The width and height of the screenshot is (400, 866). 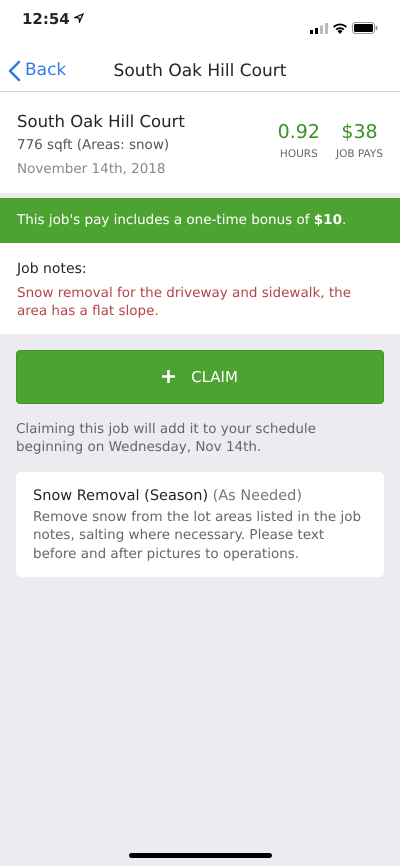 What do you see at coordinates (169, 377) in the screenshot?
I see `plus-icon` at bounding box center [169, 377].